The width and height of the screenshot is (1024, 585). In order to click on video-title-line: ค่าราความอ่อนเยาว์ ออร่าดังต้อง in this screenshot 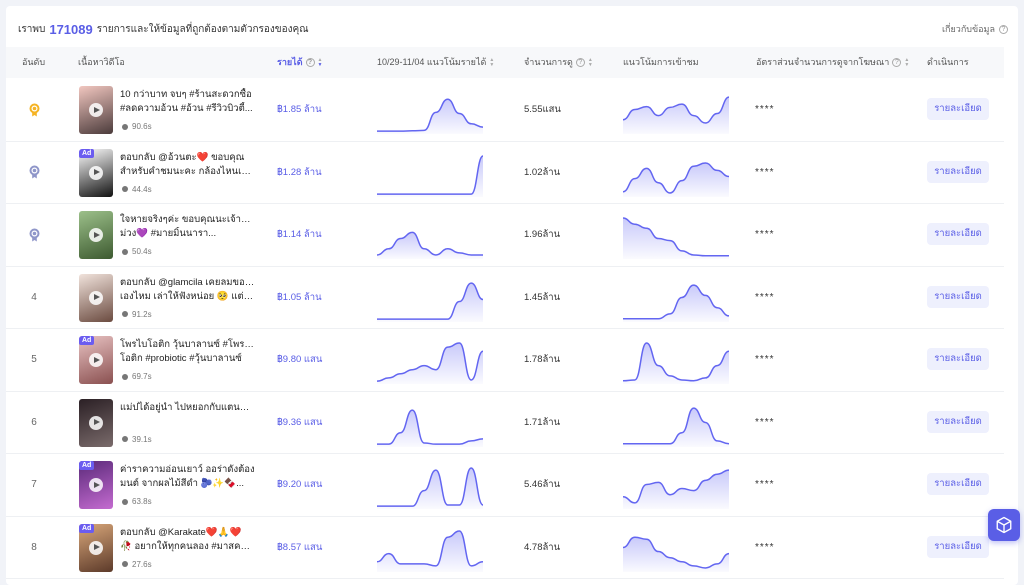, I will do `click(187, 469)`.